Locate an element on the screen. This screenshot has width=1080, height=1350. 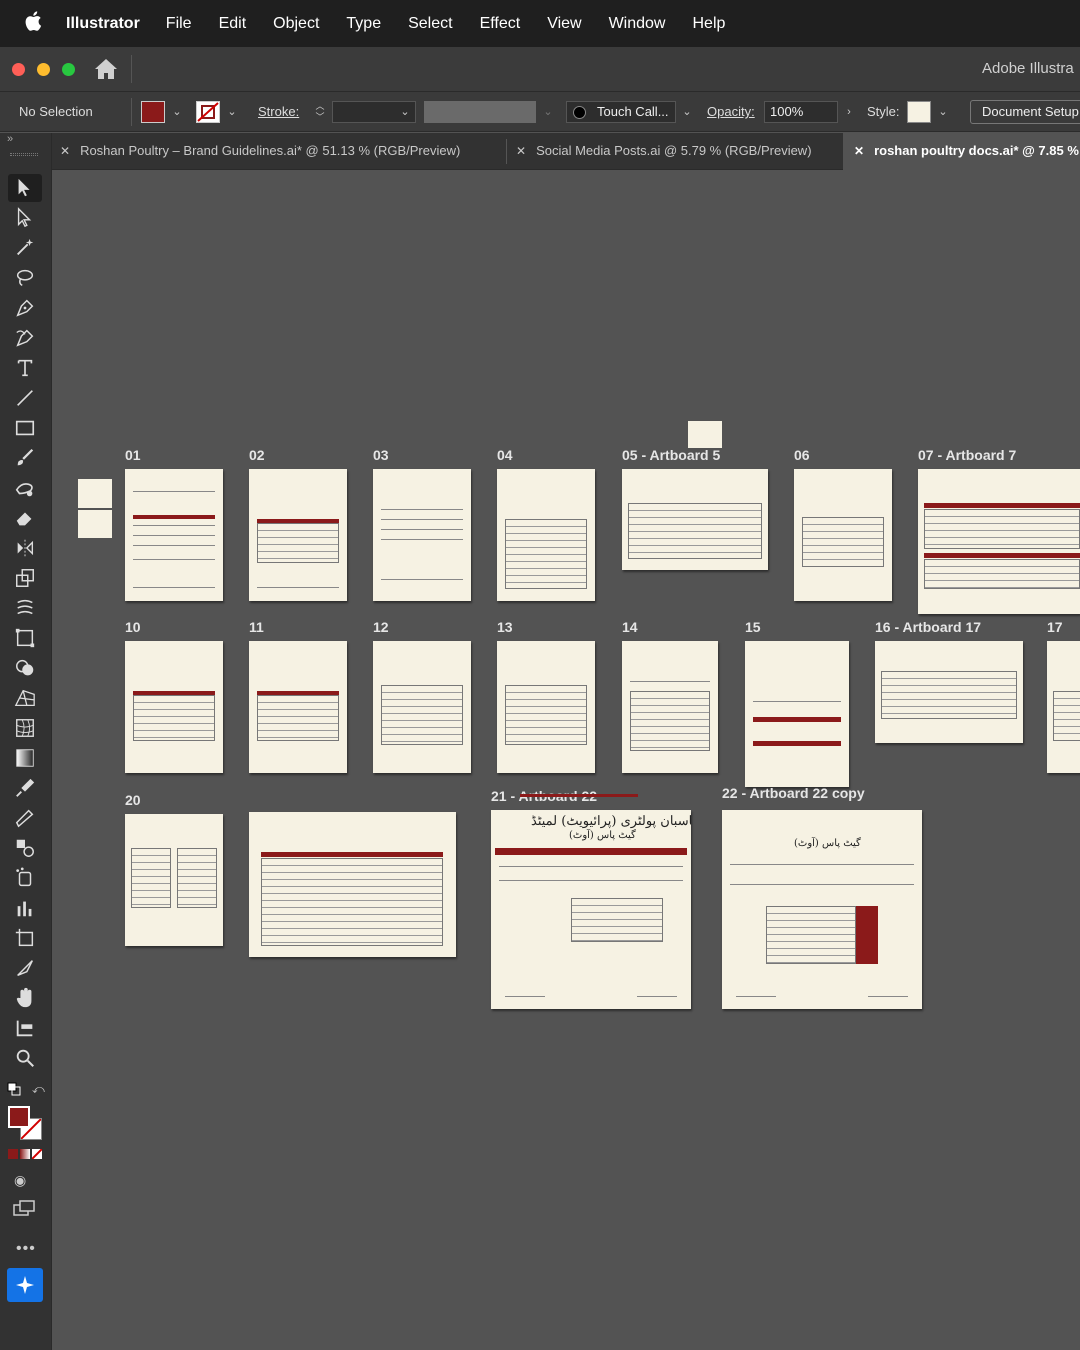
symbol-sprayer-button is located at coordinates (25, 878).